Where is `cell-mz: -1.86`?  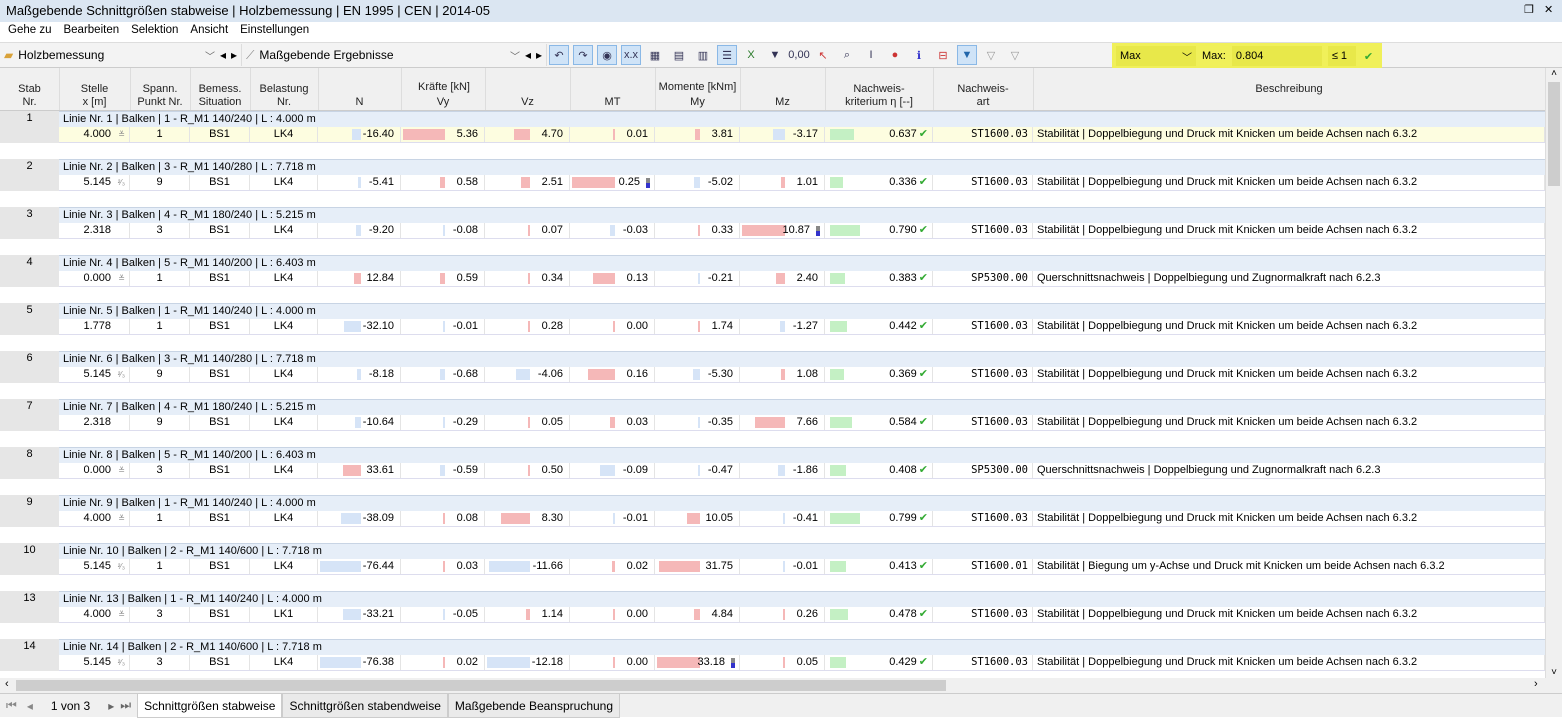
cell-mz: -1.86 is located at coordinates (782, 470).